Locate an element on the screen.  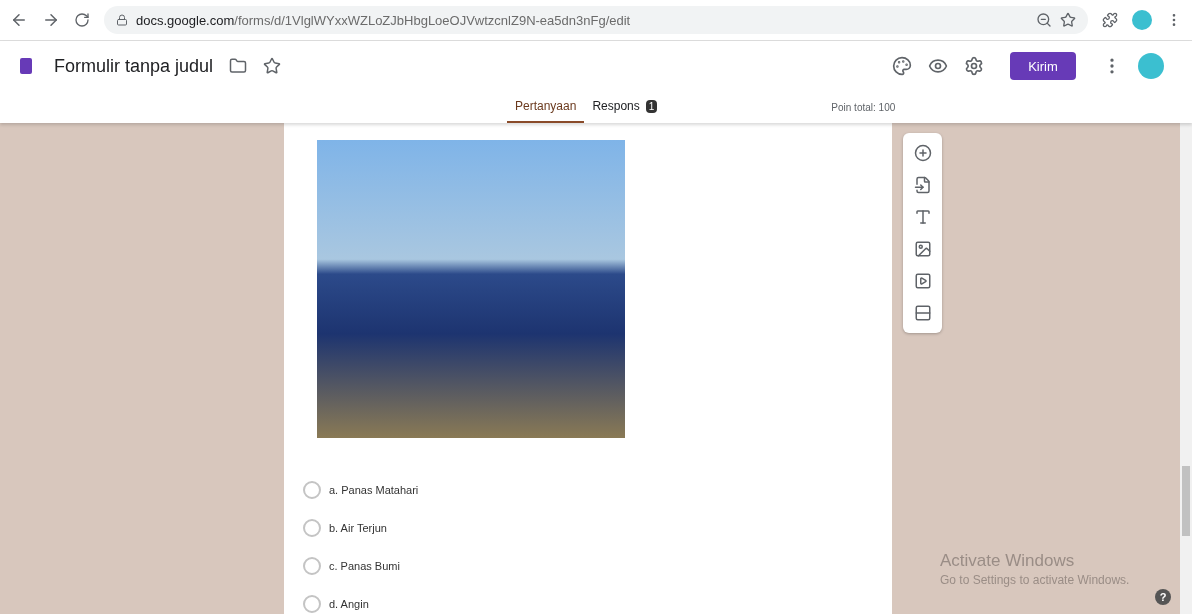
folder-icon is located at coordinates (238, 66).